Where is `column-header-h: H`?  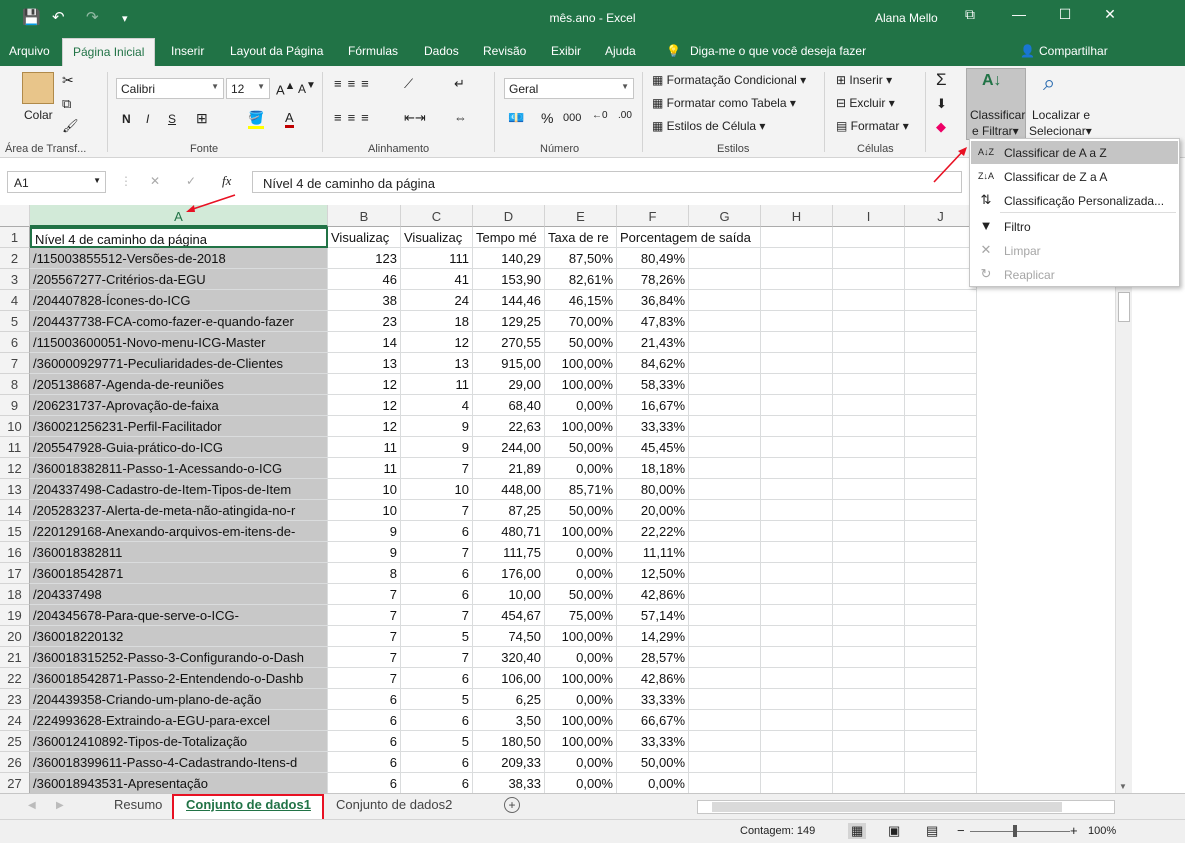
column-header-h: H is located at coordinates (797, 216).